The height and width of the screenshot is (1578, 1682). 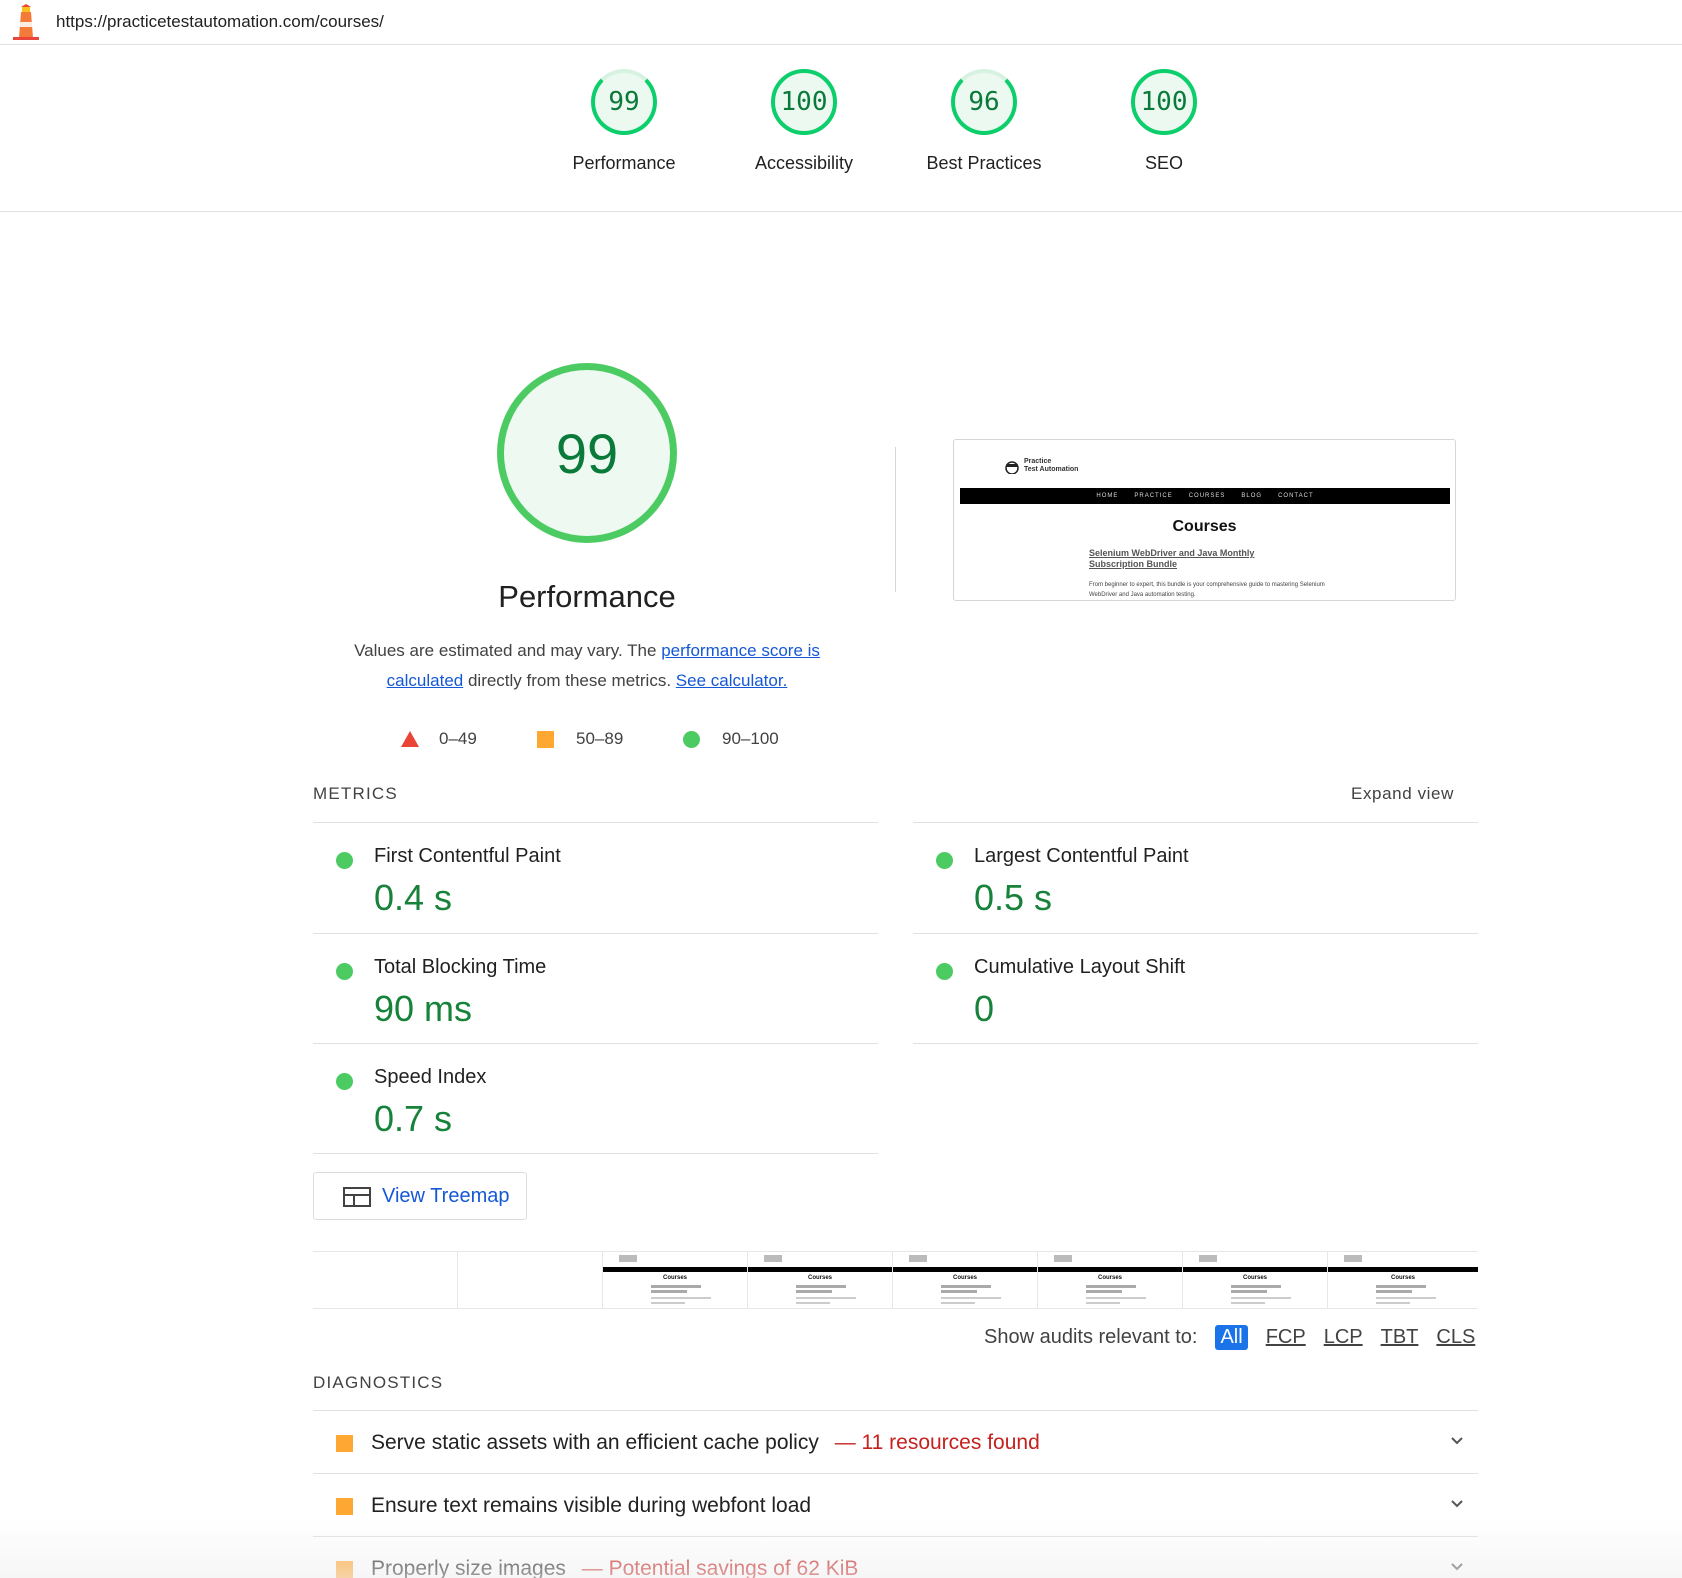 I want to click on audit-display-value: — Potential savings of 62 KiB, so click(x=720, y=1567).